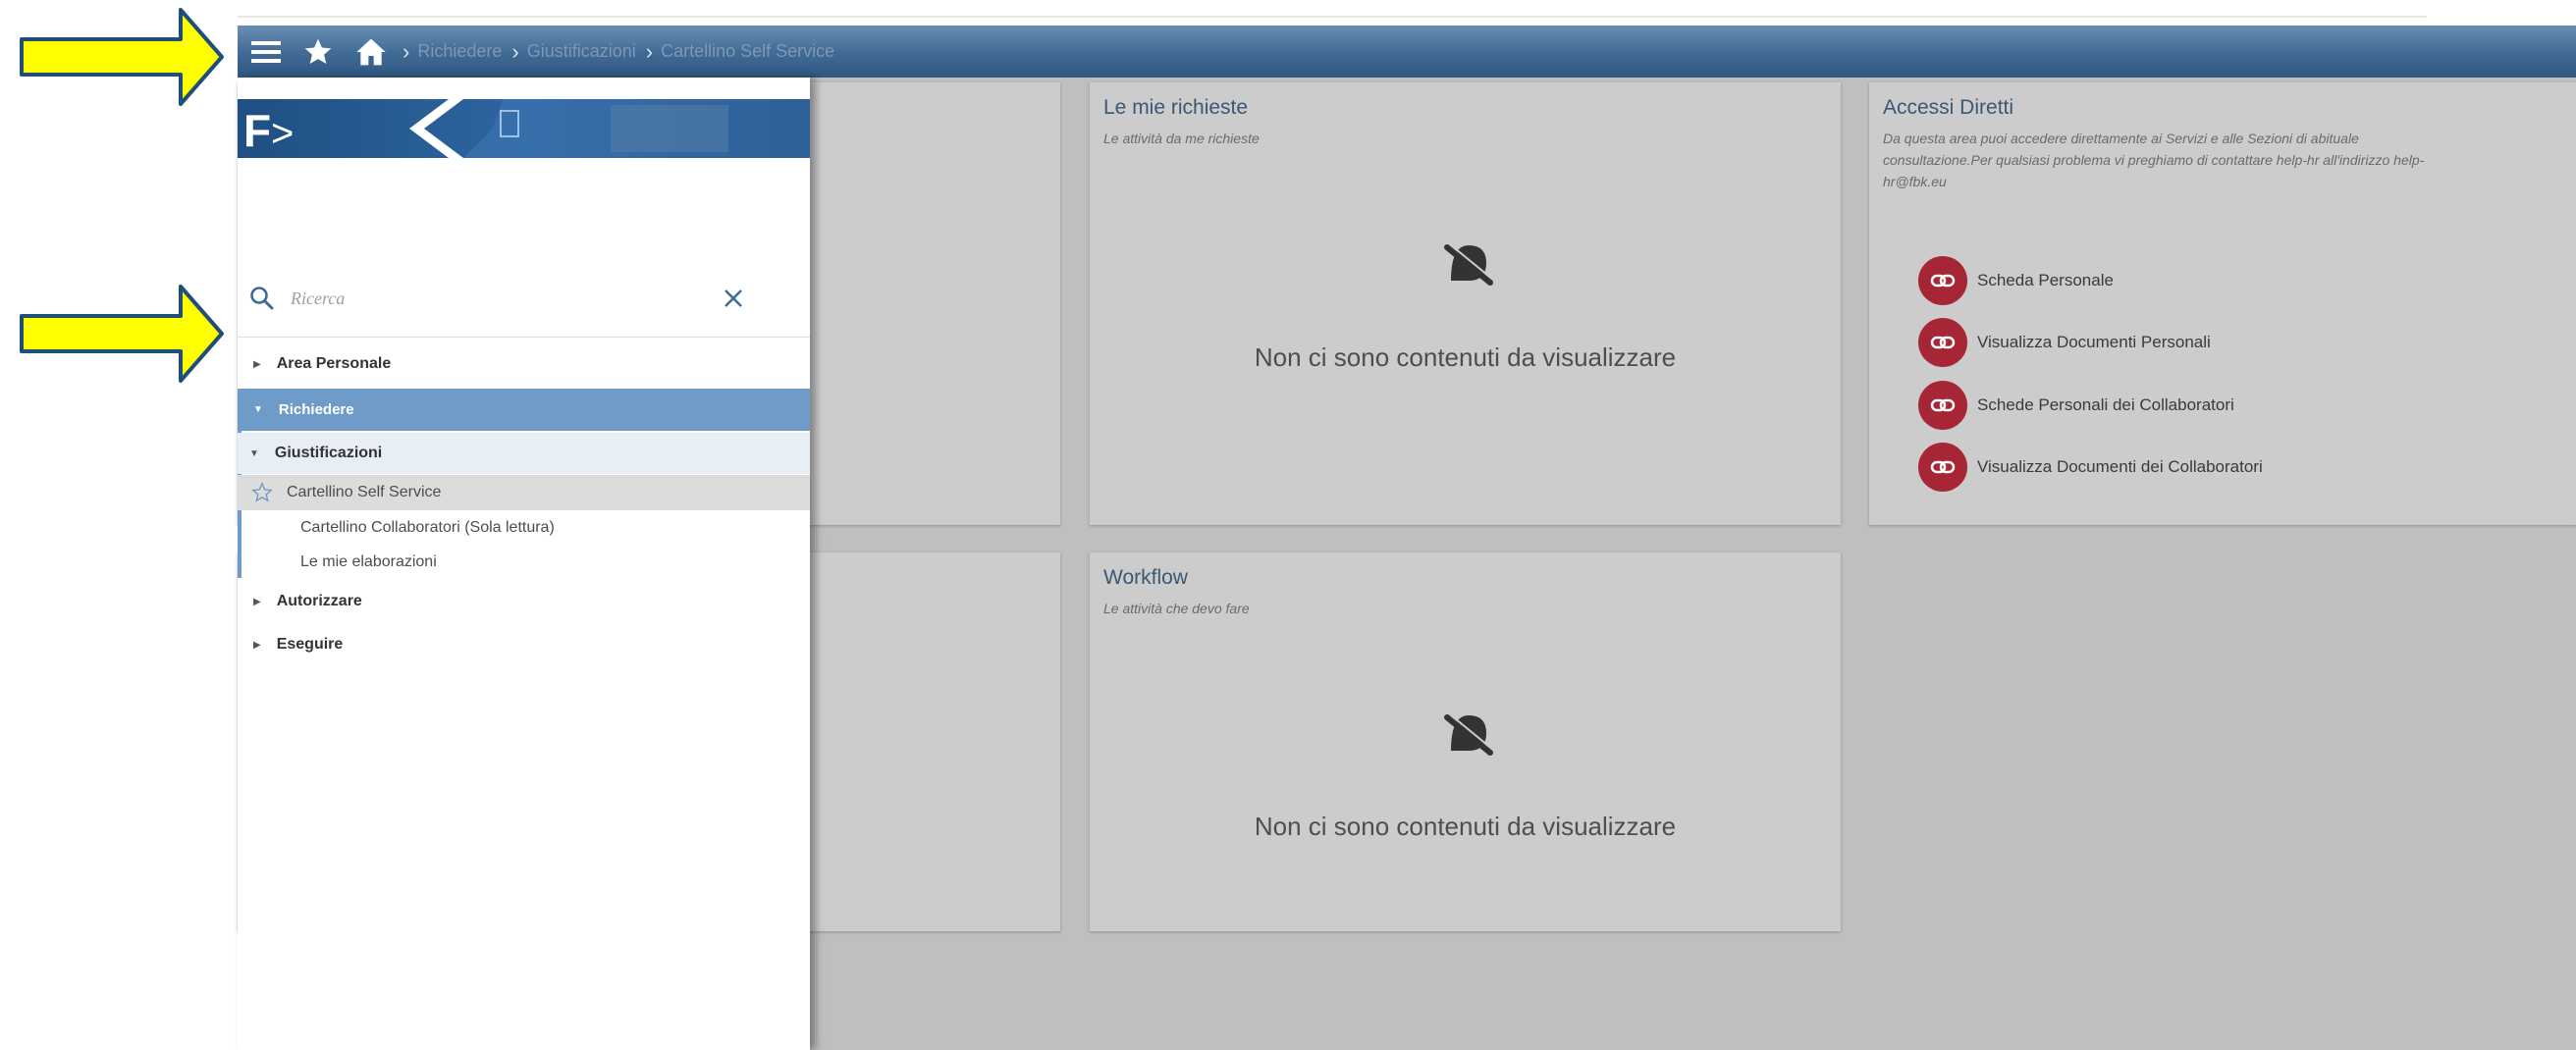  Describe the element at coordinates (1176, 608) in the screenshot. I see `card-subtitle: Le attività che devo fare` at that location.